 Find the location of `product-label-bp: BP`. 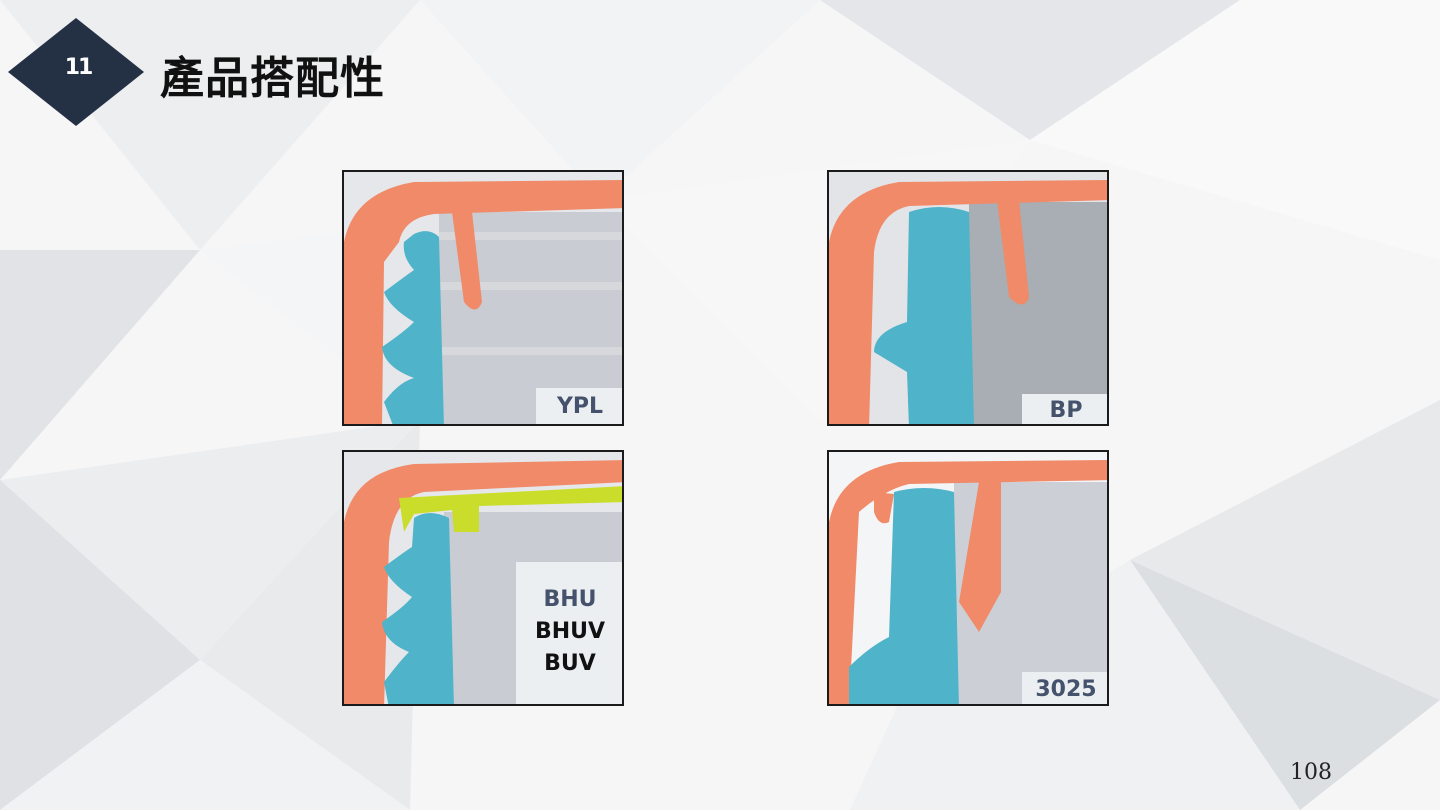

product-label-bp: BP is located at coordinates (1064, 409).